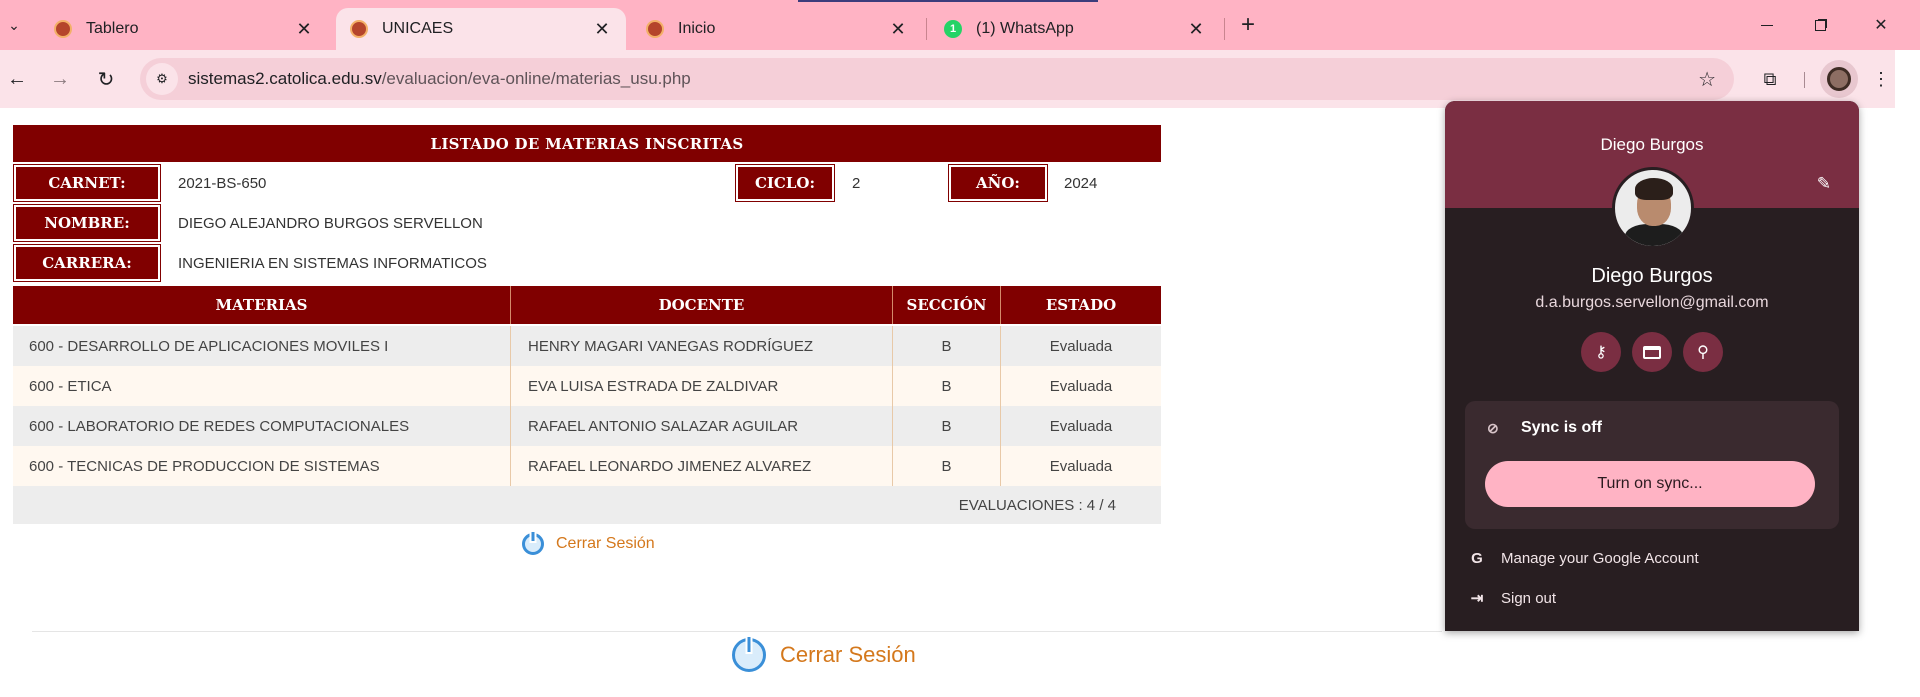 This screenshot has width=1920, height=697. What do you see at coordinates (481, 29) in the screenshot?
I see `tab-unicaes: UNICAES ✕` at bounding box center [481, 29].